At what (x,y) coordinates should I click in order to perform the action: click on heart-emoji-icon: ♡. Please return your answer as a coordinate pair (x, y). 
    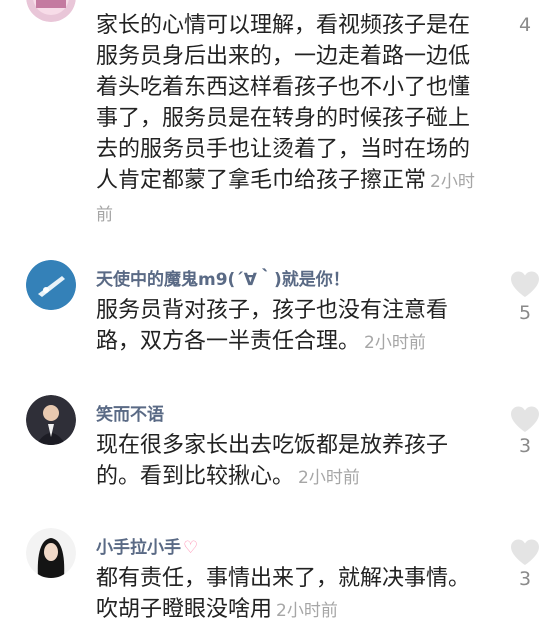
    Looking at the image, I should click on (191, 548).